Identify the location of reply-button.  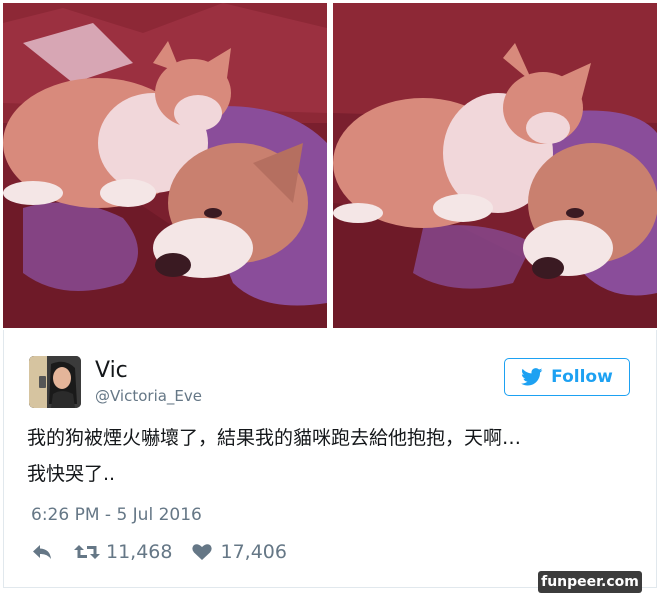
(42, 552).